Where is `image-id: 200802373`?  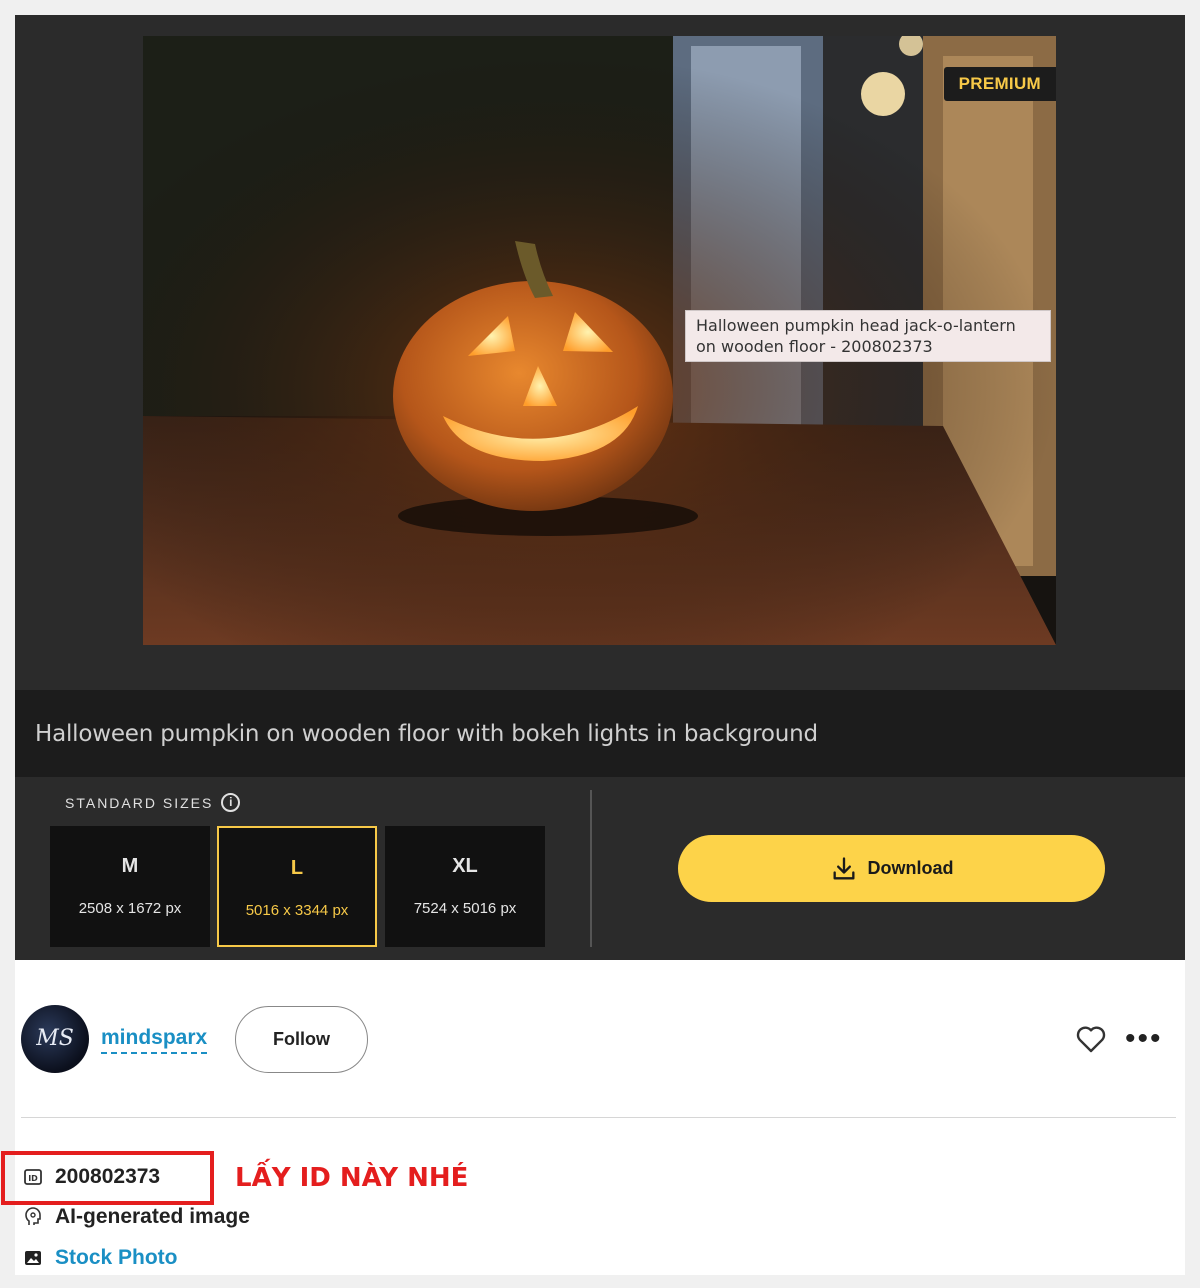 image-id: 200802373 is located at coordinates (108, 1176).